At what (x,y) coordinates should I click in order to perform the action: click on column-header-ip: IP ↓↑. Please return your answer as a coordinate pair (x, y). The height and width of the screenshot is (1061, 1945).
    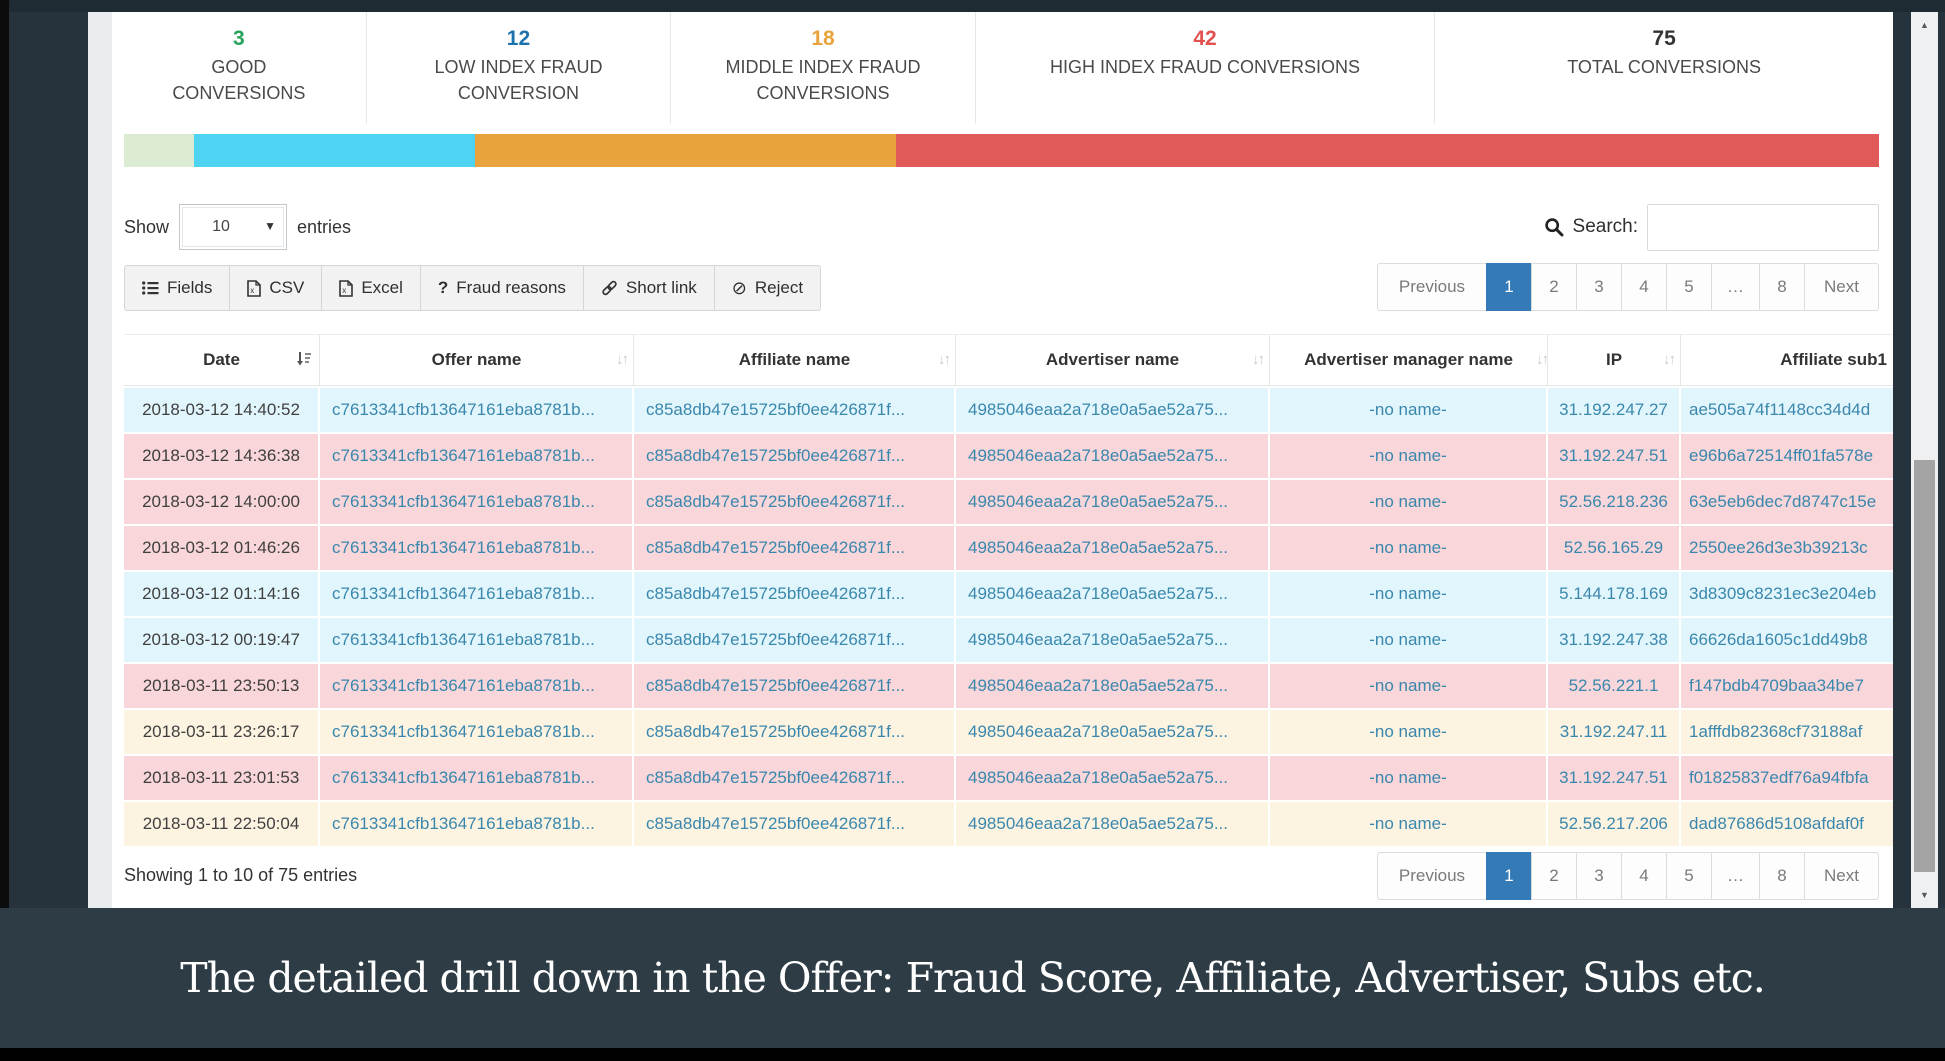
    Looking at the image, I should click on (1614, 360).